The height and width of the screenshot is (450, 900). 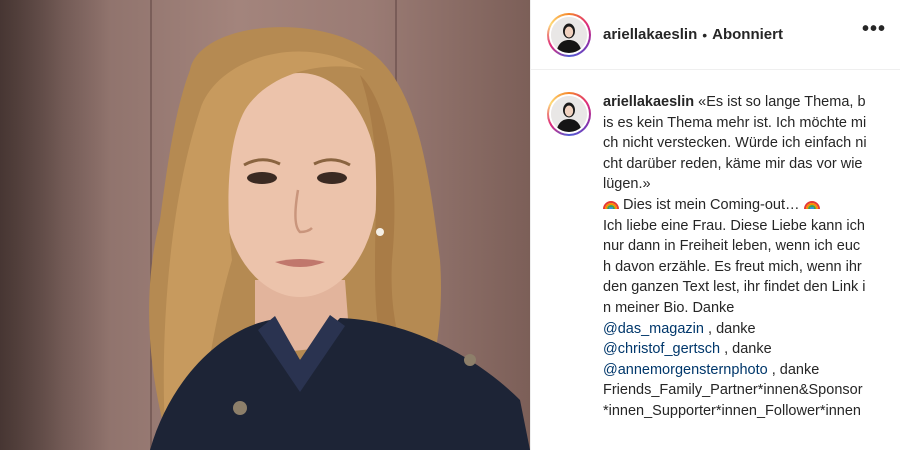 I want to click on post-header: ariellakaeslin • Abonniert •••, so click(x=715, y=35).